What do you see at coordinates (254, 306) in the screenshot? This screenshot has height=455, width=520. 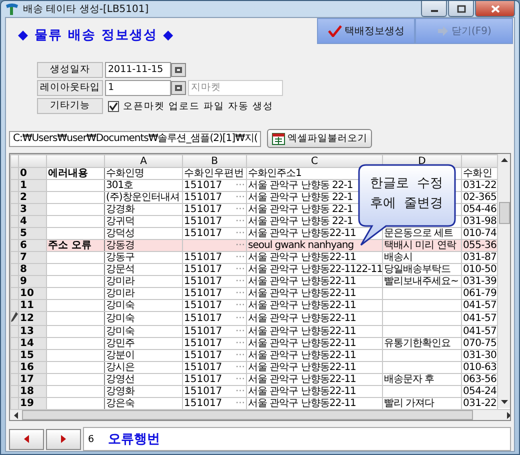 I see `table-row: 11 강미숙 151017 ··· 서울 관악구 난향동22-11 041-57` at bounding box center [254, 306].